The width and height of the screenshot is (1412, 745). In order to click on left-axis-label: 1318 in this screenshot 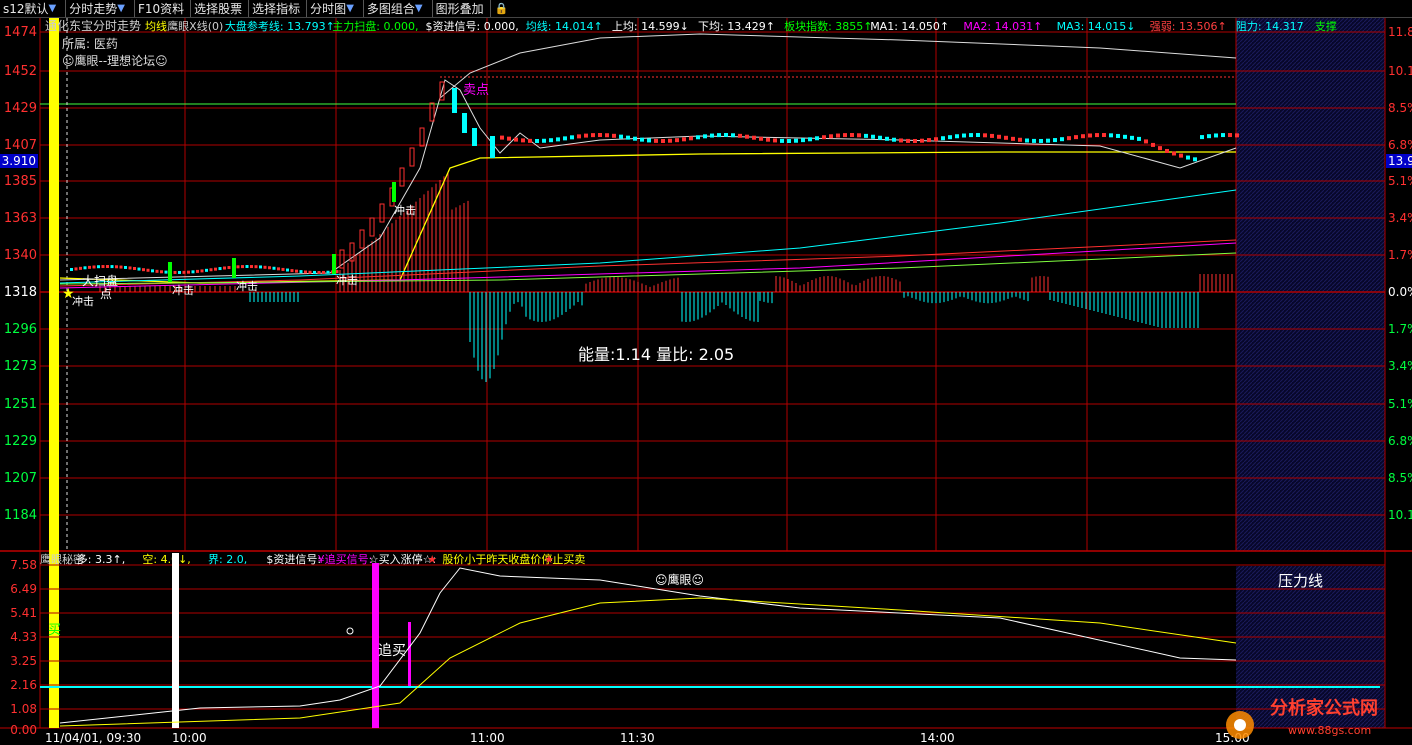, I will do `click(20, 292)`.